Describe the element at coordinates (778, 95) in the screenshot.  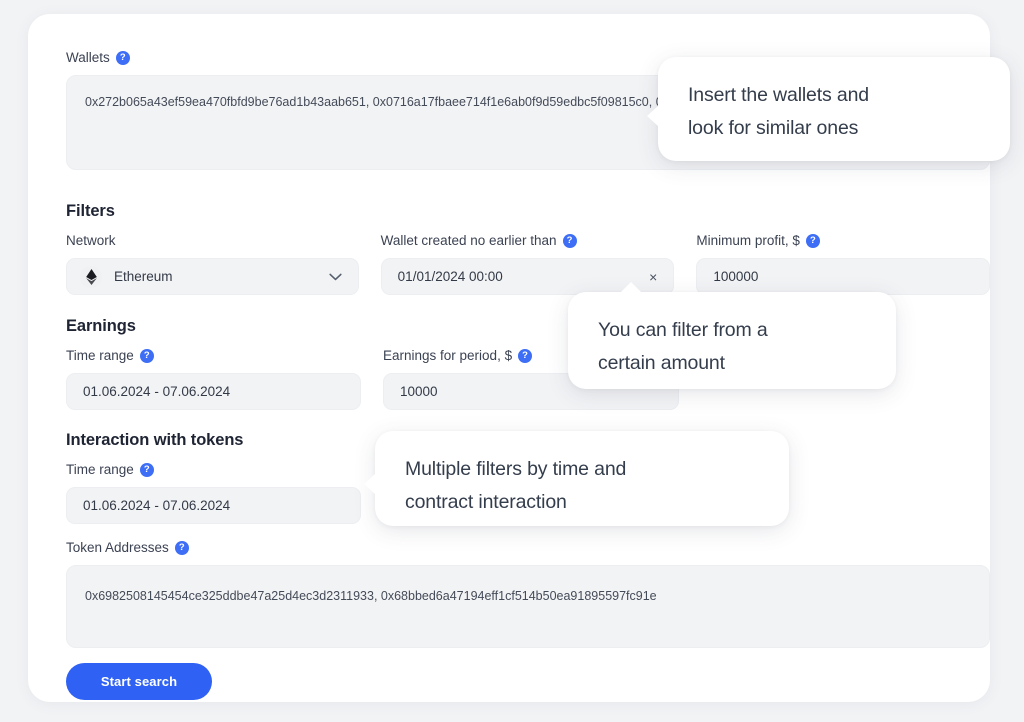
I see `callout-line-1: Insert the wallets and` at that location.